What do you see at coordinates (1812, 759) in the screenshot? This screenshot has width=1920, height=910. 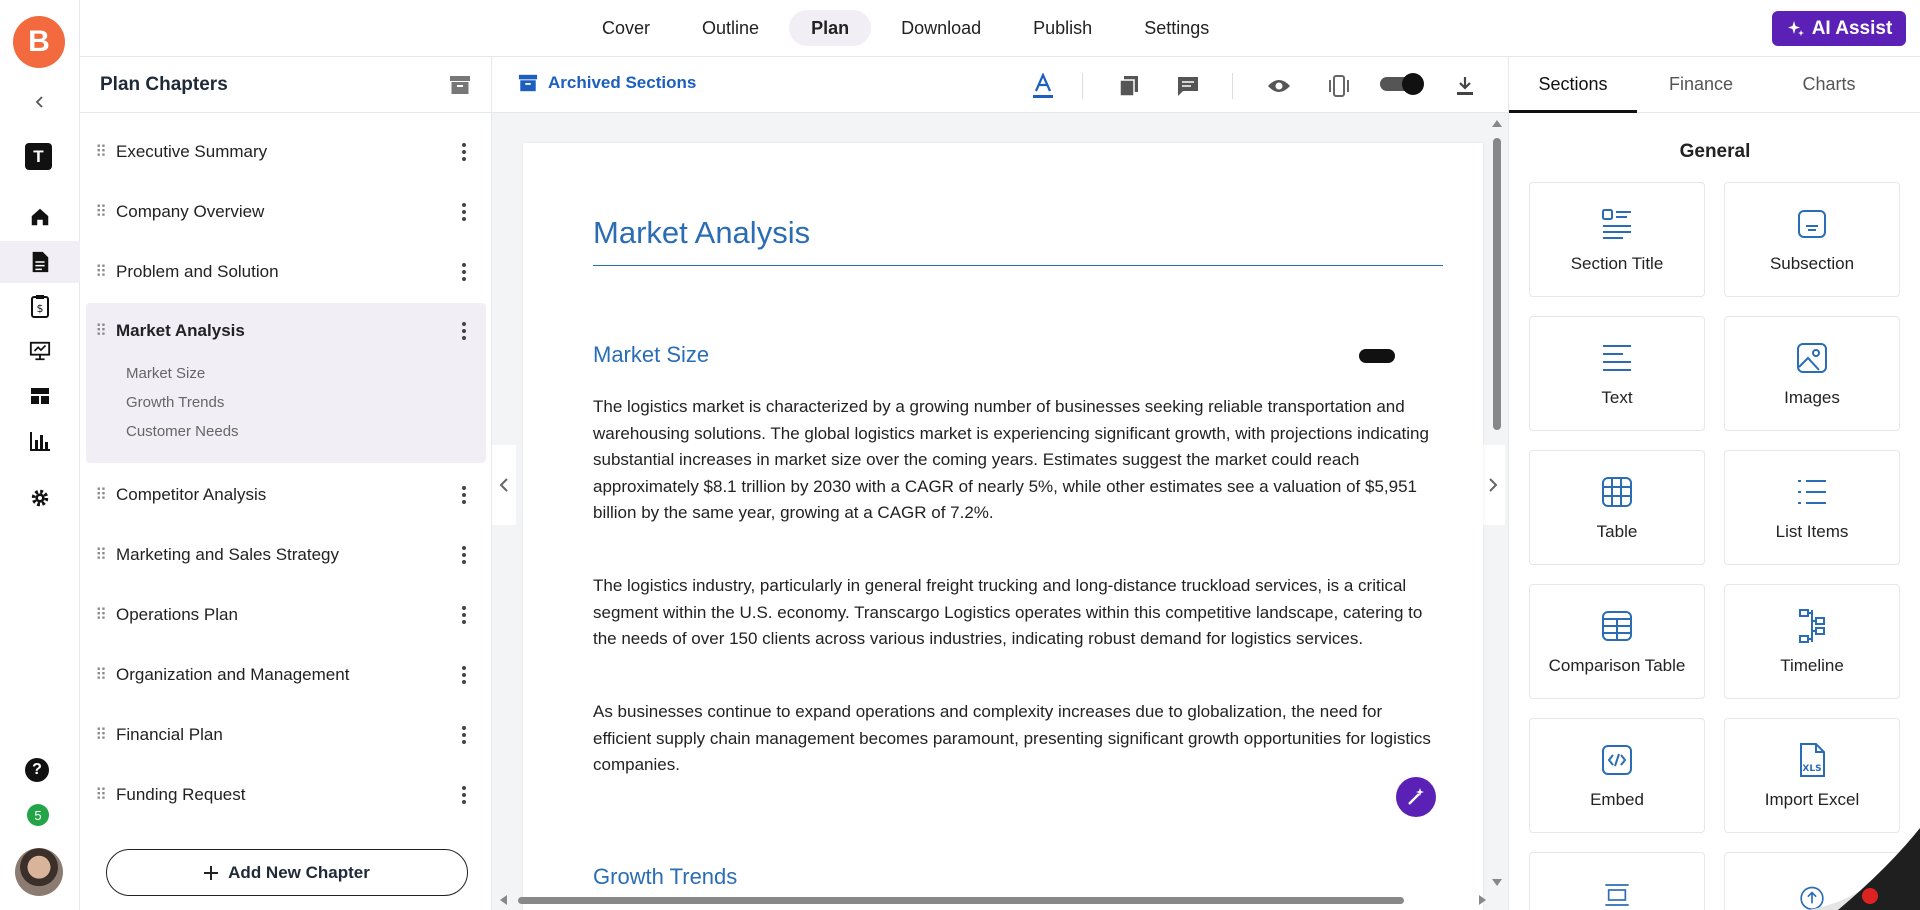 I see `excel-file-icon: XLS` at bounding box center [1812, 759].